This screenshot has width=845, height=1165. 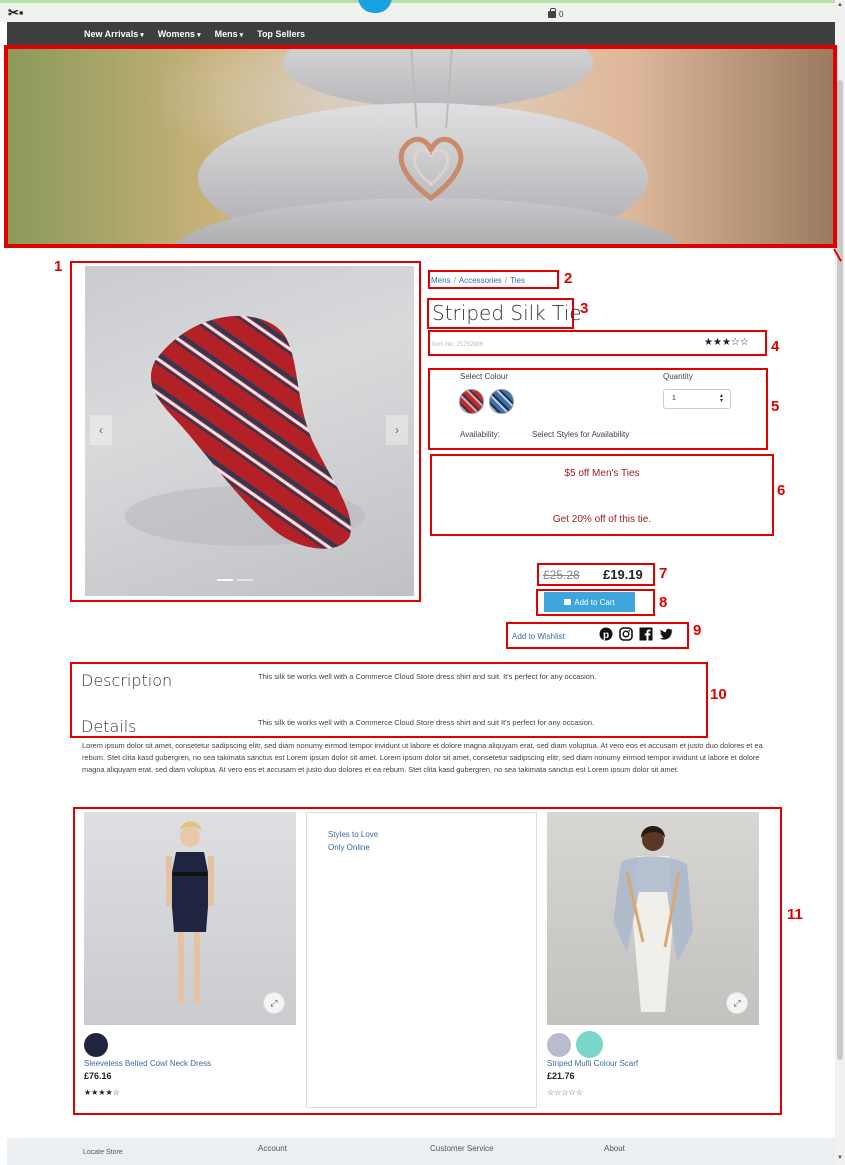 What do you see at coordinates (840, 5) in the screenshot?
I see `scroll-up-icon: ▲` at bounding box center [840, 5].